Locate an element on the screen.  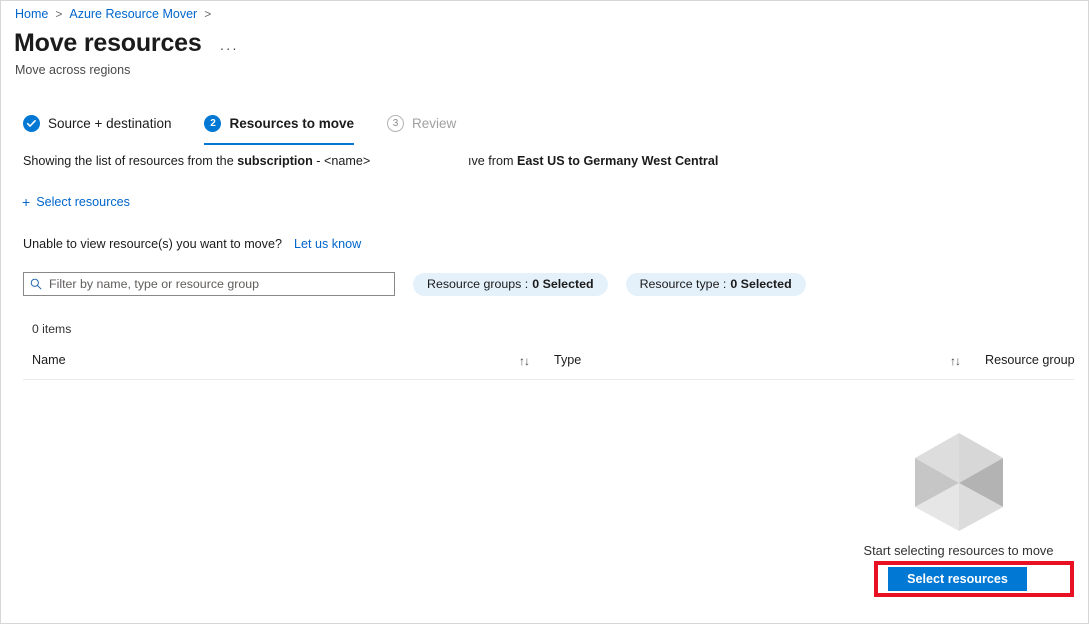
select-resources-button: Select resources is located at coordinates (957, 579).